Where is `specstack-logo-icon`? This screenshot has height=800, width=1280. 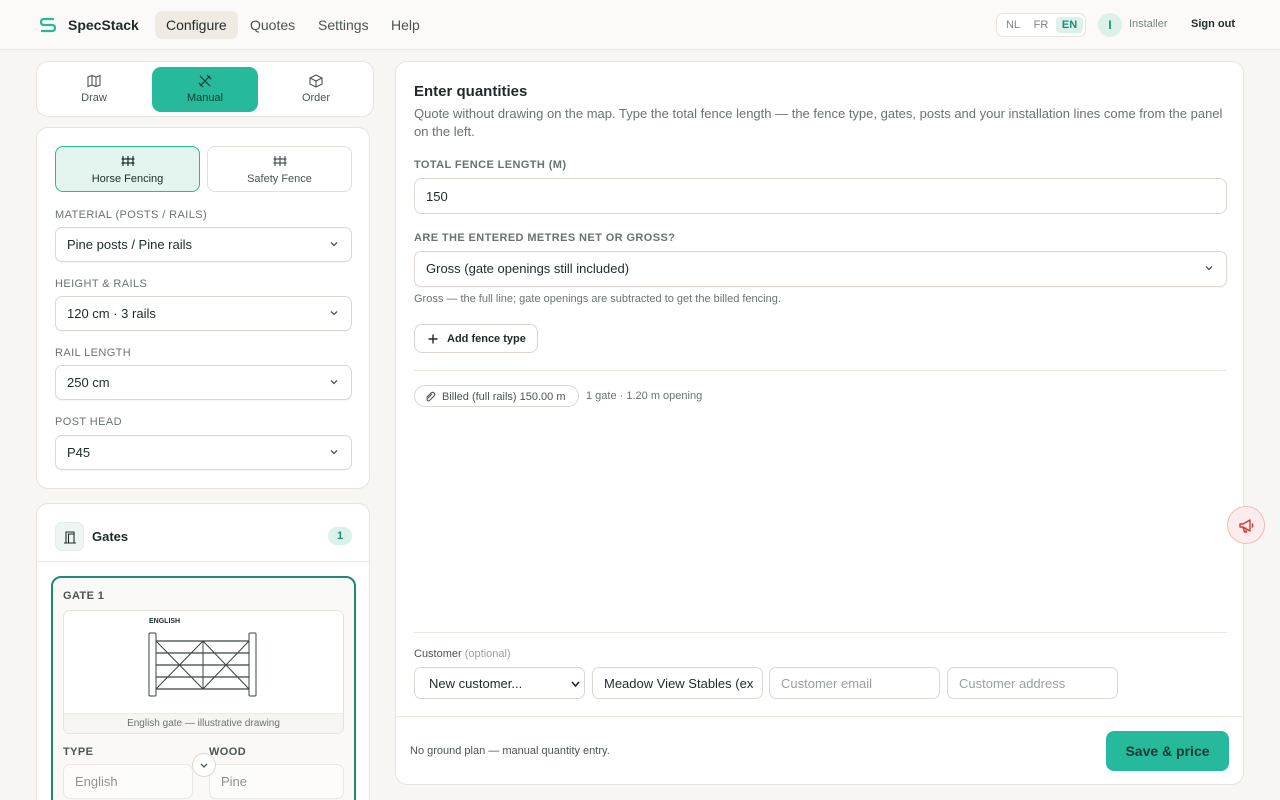 specstack-logo-icon is located at coordinates (48, 25).